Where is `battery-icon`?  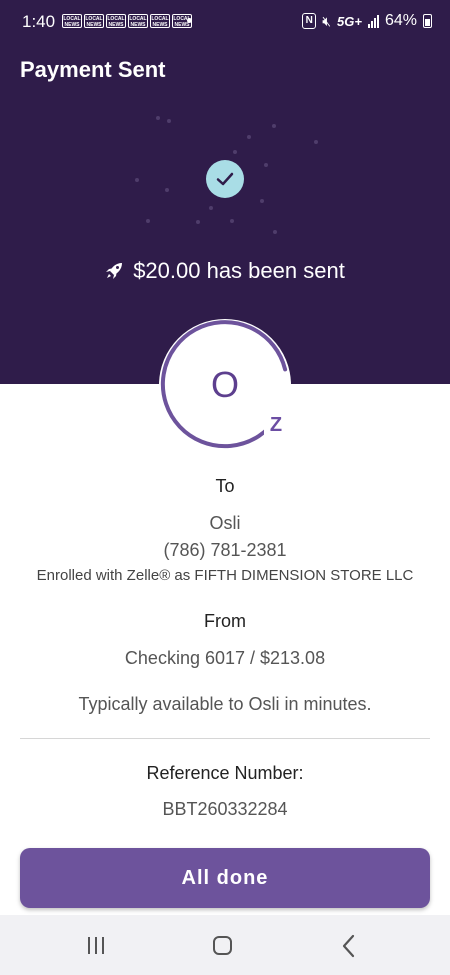
battery-icon is located at coordinates (427, 21).